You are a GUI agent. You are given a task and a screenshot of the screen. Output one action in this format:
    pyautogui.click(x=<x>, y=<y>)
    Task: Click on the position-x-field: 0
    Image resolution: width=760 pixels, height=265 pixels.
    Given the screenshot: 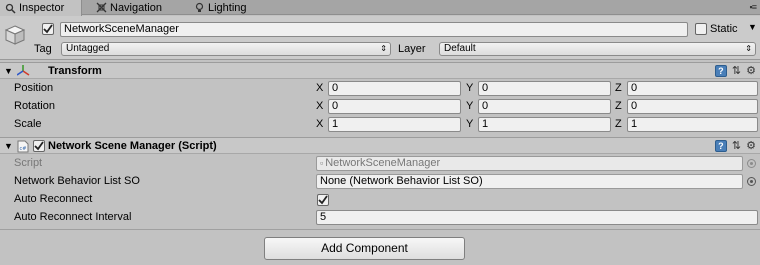 What is the action you would take?
    pyautogui.click(x=394, y=88)
    